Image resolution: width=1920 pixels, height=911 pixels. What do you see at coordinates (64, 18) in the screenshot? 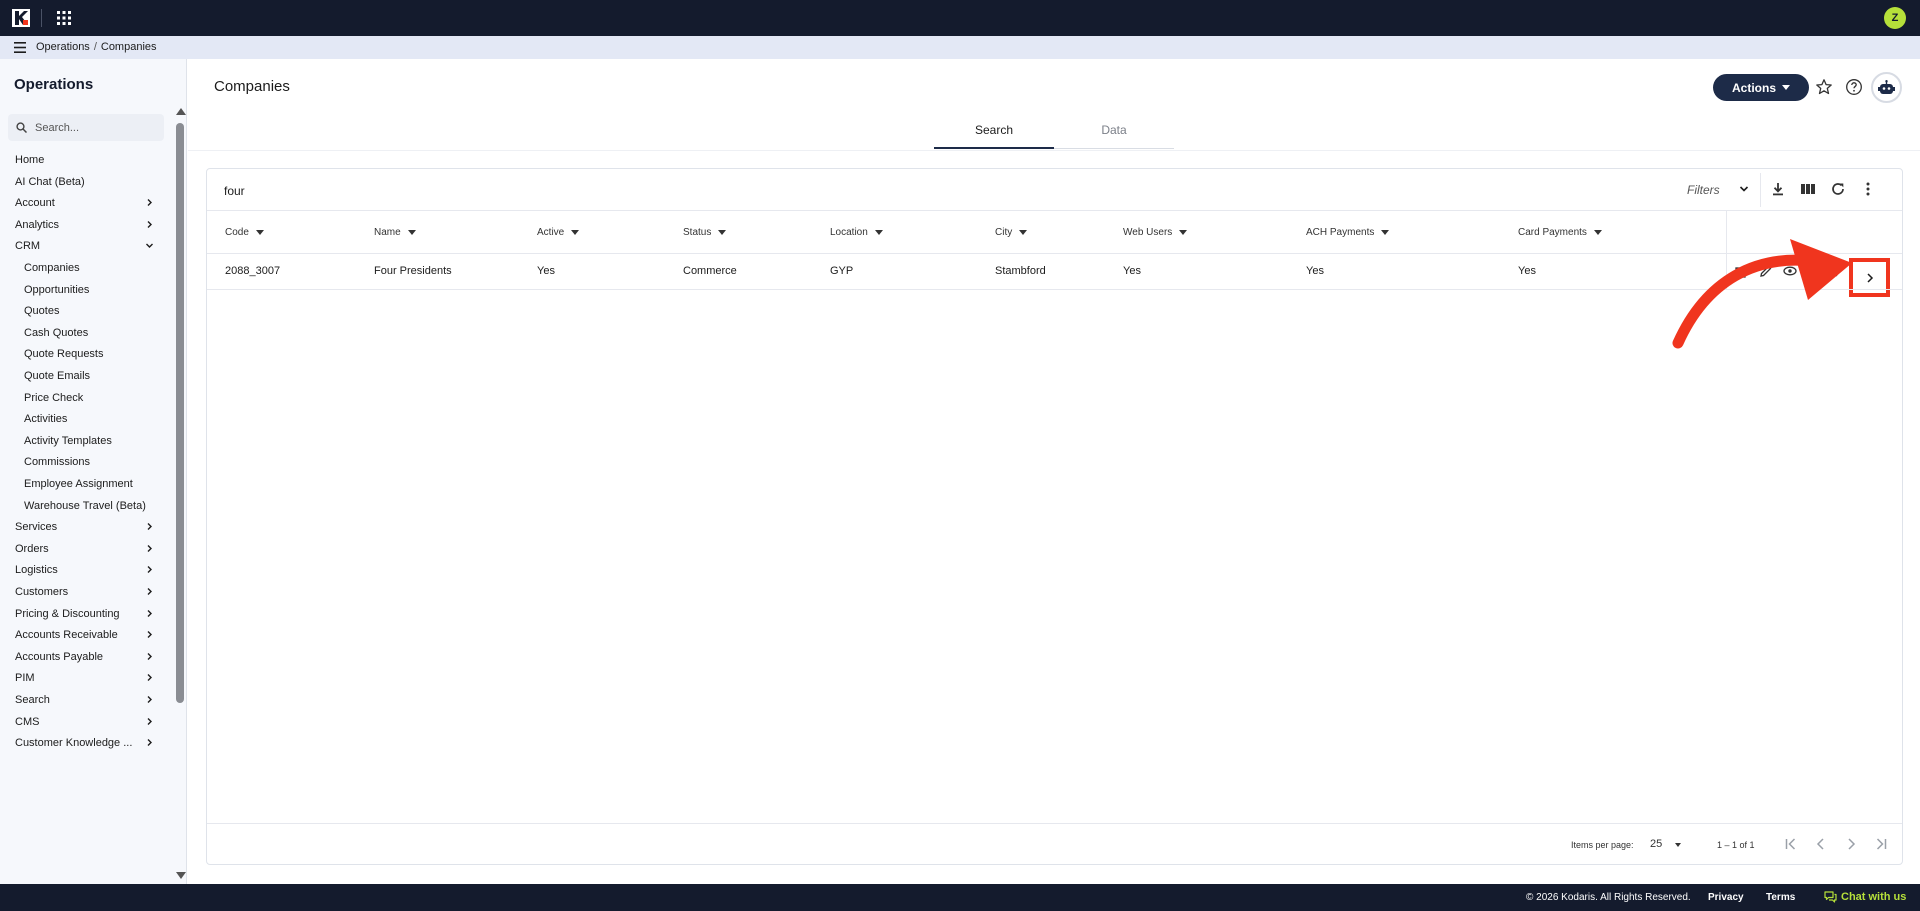
I see `apps-grid-icon` at bounding box center [64, 18].